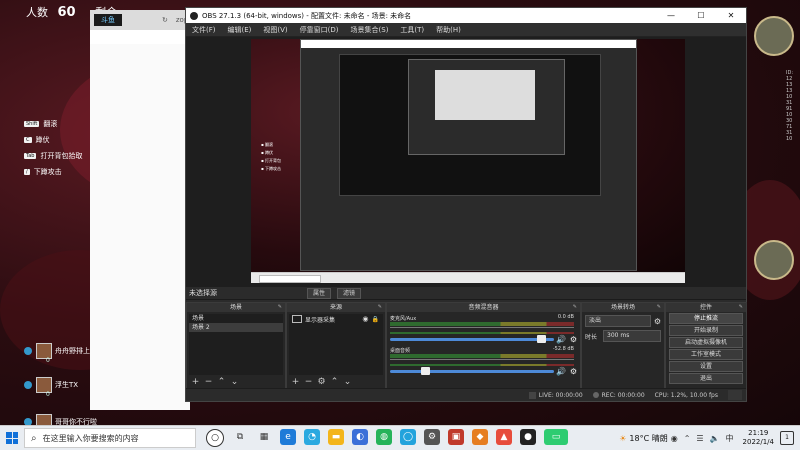 This screenshot has height=450, width=800. I want to click on scenes-footer: + − ⌃ ⌄, so click(216, 382).